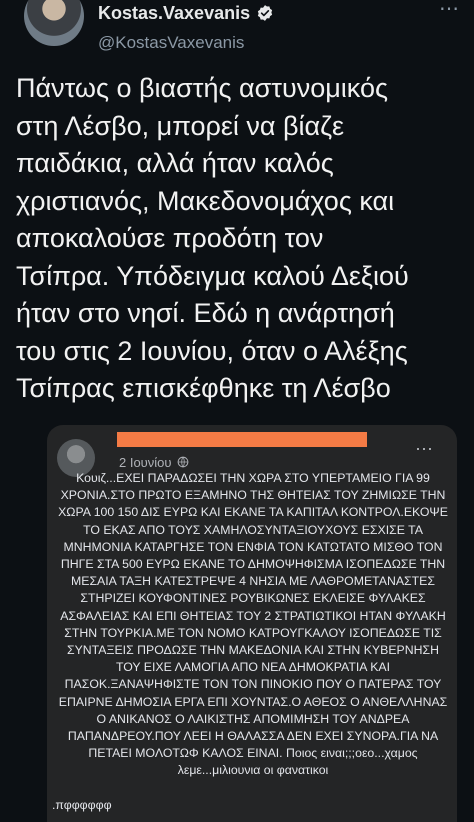  Describe the element at coordinates (203, 388) in the screenshot. I see `tweet-text-line: Τσίπρας επισκέφθηκε τη Λέσβο` at that location.